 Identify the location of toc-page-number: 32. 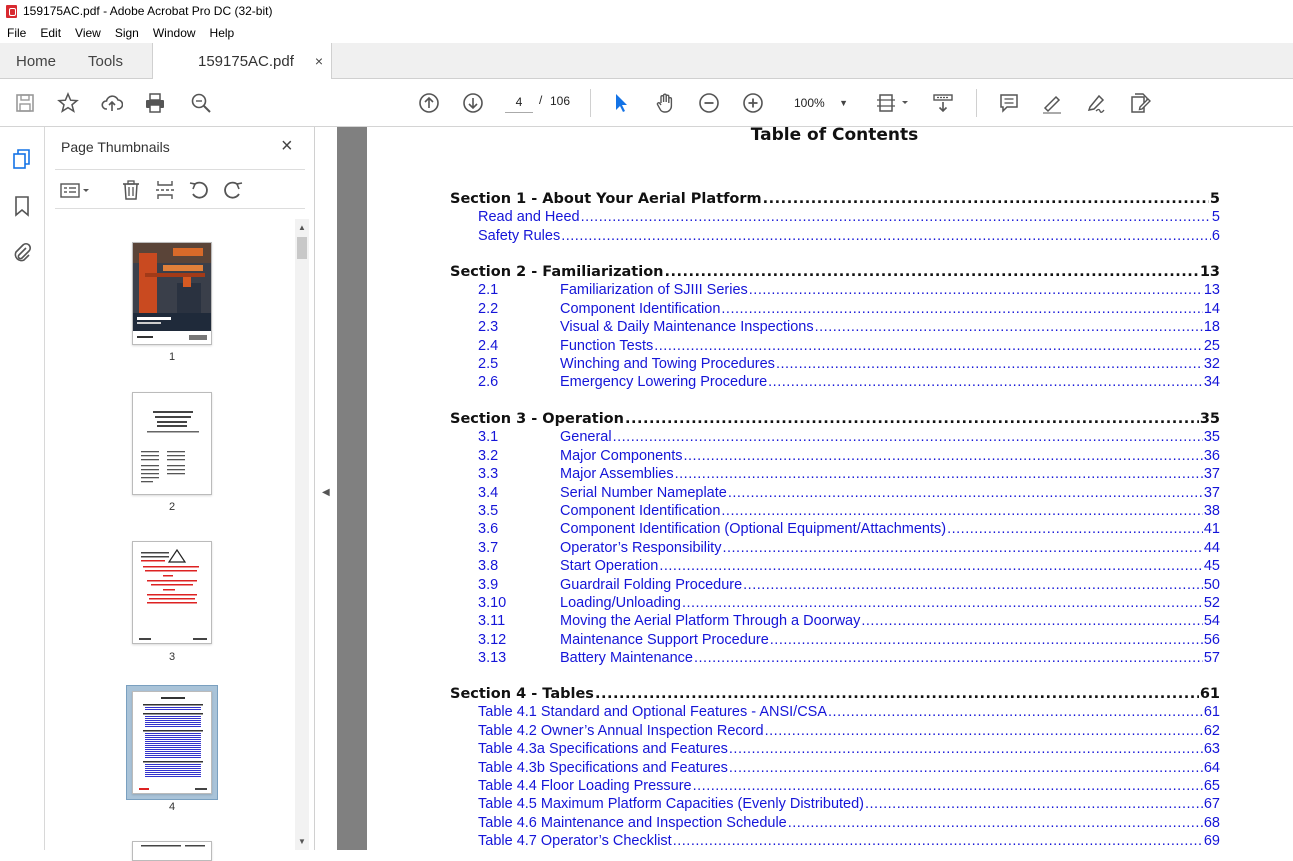
(1211, 364).